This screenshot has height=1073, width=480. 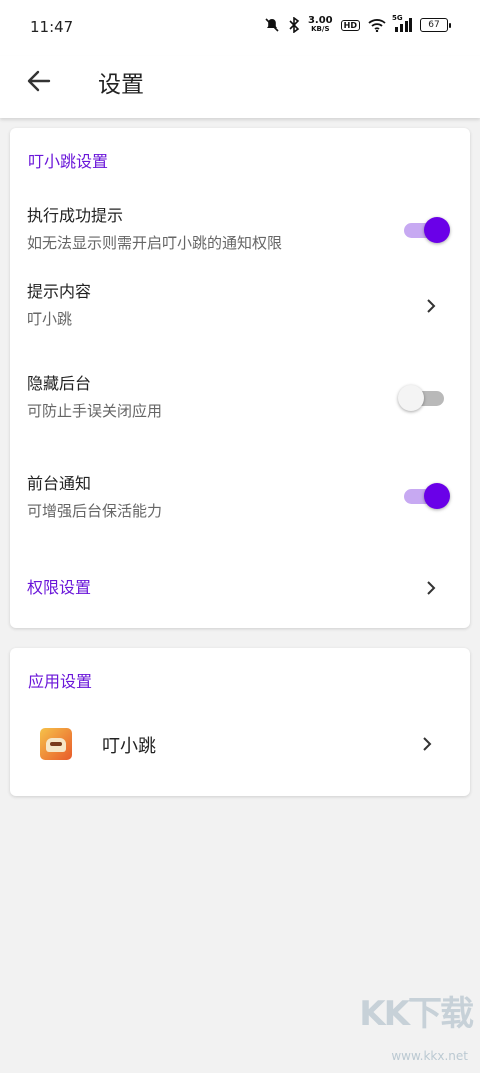 What do you see at coordinates (240, 498) in the screenshot?
I see `setting-row-foreground-notify: 前台通知 可增强后台保活能力` at bounding box center [240, 498].